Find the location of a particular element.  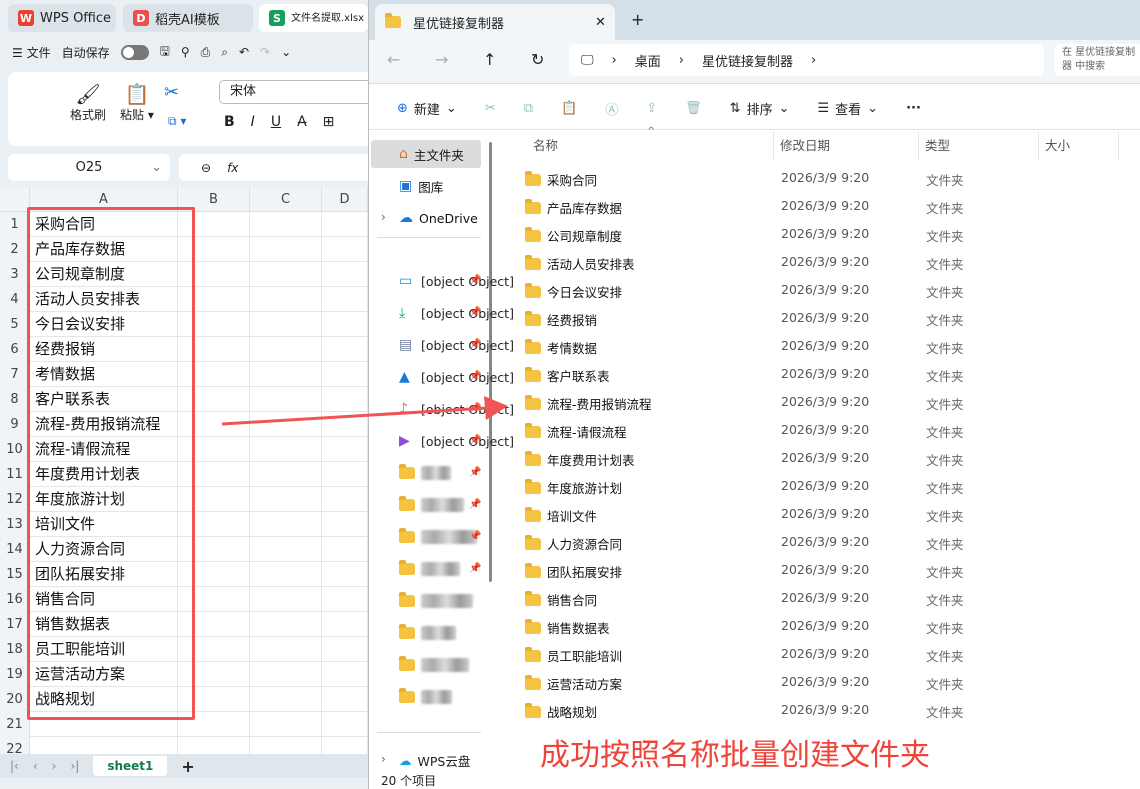

row-number: 13 is located at coordinates (15, 524).